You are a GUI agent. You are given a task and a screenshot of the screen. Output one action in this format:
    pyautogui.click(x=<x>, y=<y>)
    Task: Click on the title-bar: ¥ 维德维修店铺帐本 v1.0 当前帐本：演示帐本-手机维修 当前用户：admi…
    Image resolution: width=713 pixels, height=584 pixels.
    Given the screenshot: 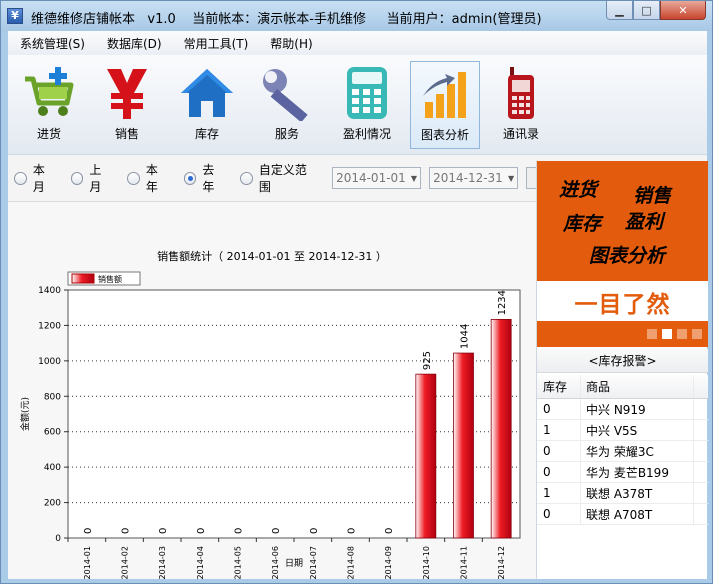 What is the action you would take?
    pyautogui.click(x=356, y=16)
    